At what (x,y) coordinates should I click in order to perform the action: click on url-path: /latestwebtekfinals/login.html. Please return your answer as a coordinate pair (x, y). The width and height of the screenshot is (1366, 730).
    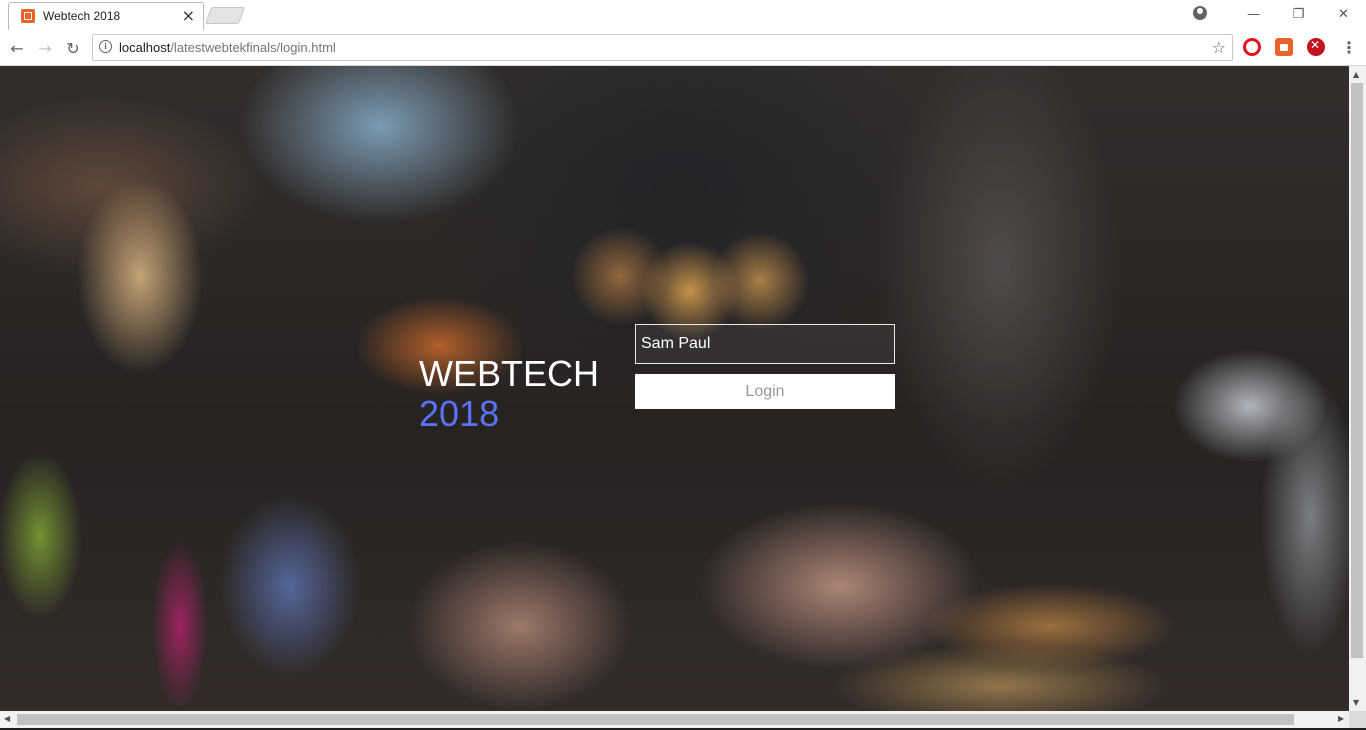
    Looking at the image, I should click on (253, 47).